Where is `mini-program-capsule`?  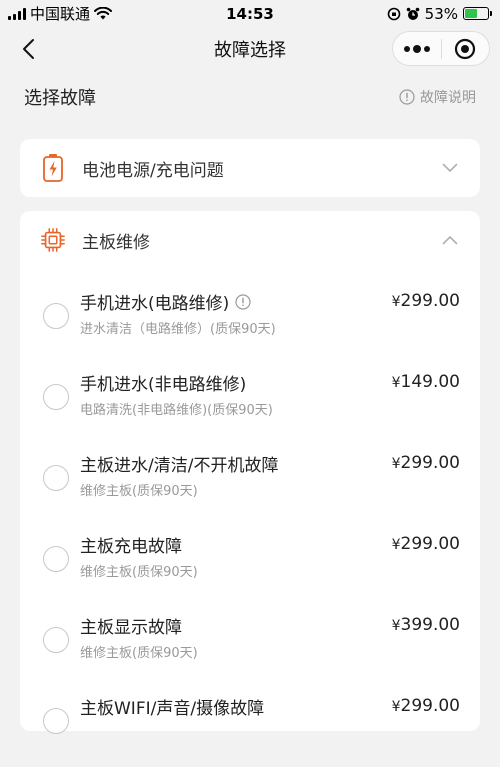 mini-program-capsule is located at coordinates (441, 48).